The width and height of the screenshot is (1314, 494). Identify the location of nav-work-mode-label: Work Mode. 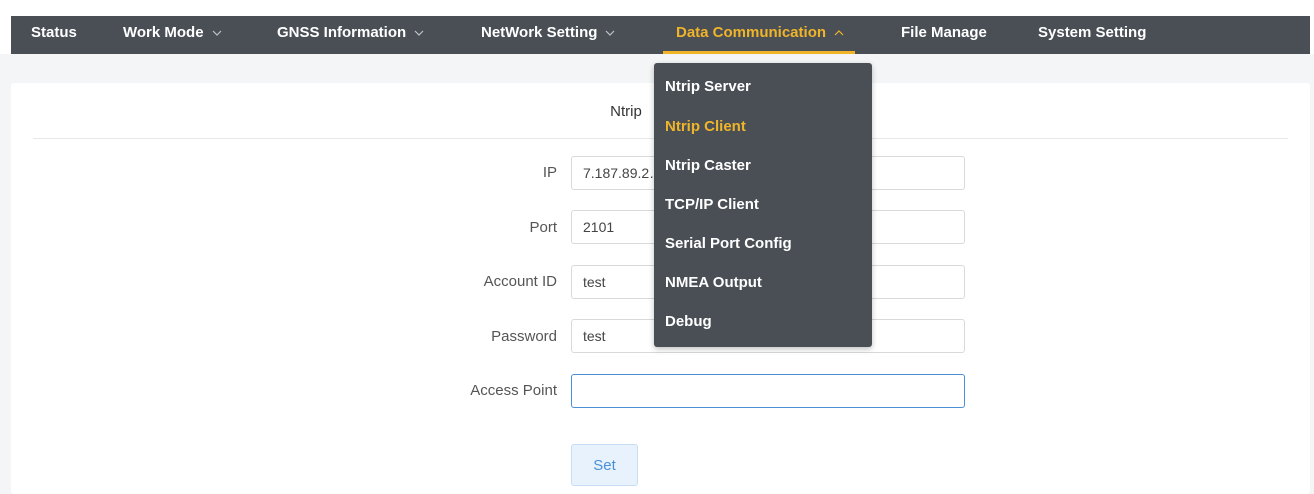
(163, 32).